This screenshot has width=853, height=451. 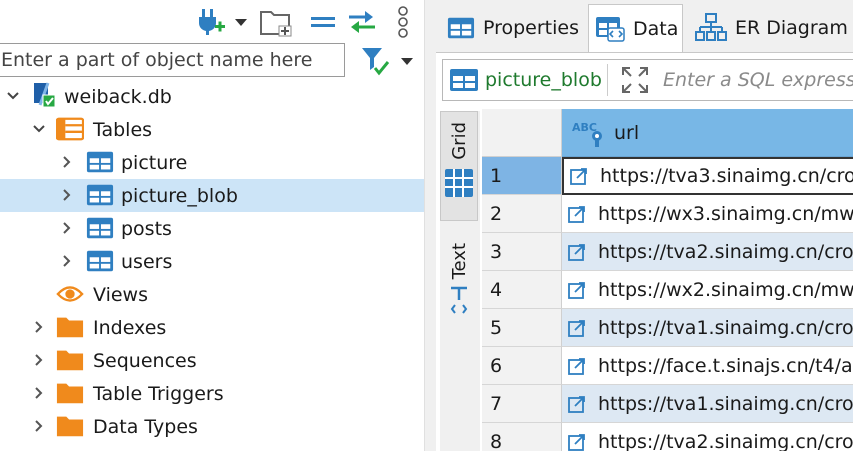 I want to click on new-folder-icon, so click(x=276, y=24).